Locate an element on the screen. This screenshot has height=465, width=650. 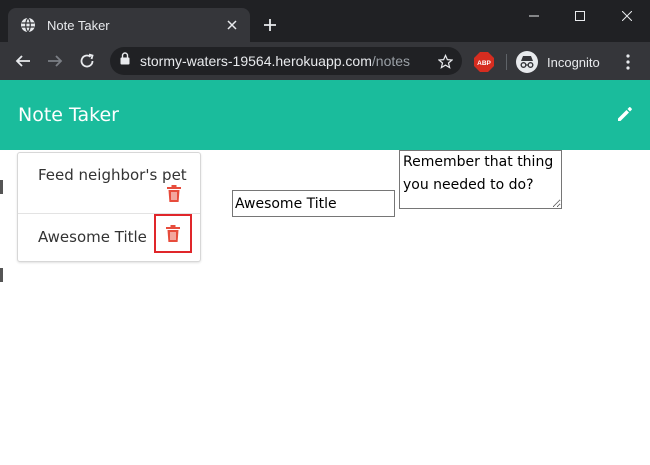
pencil-icon is located at coordinates (625, 114).